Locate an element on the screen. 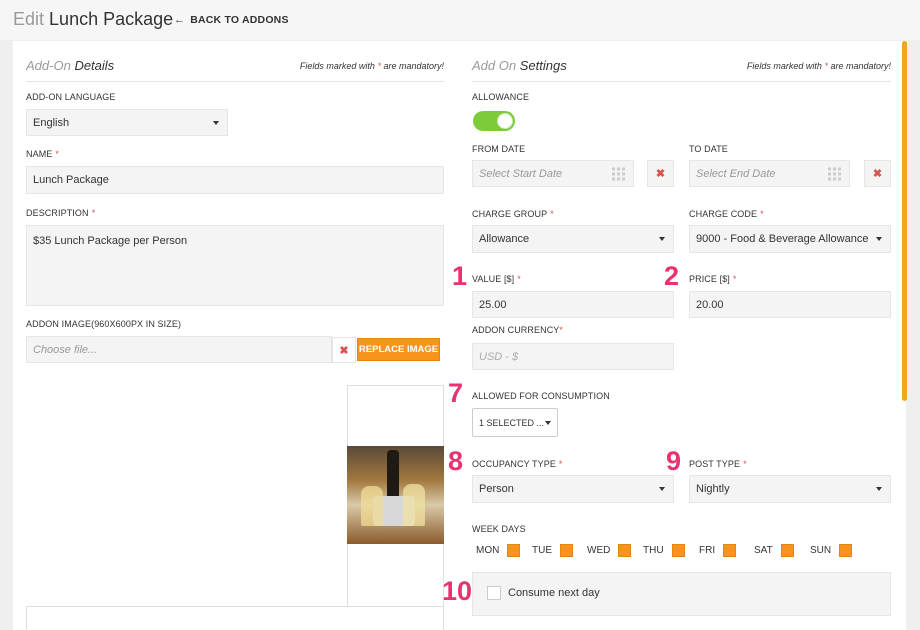  post-type-label: POST TYPE * is located at coordinates (718, 464).